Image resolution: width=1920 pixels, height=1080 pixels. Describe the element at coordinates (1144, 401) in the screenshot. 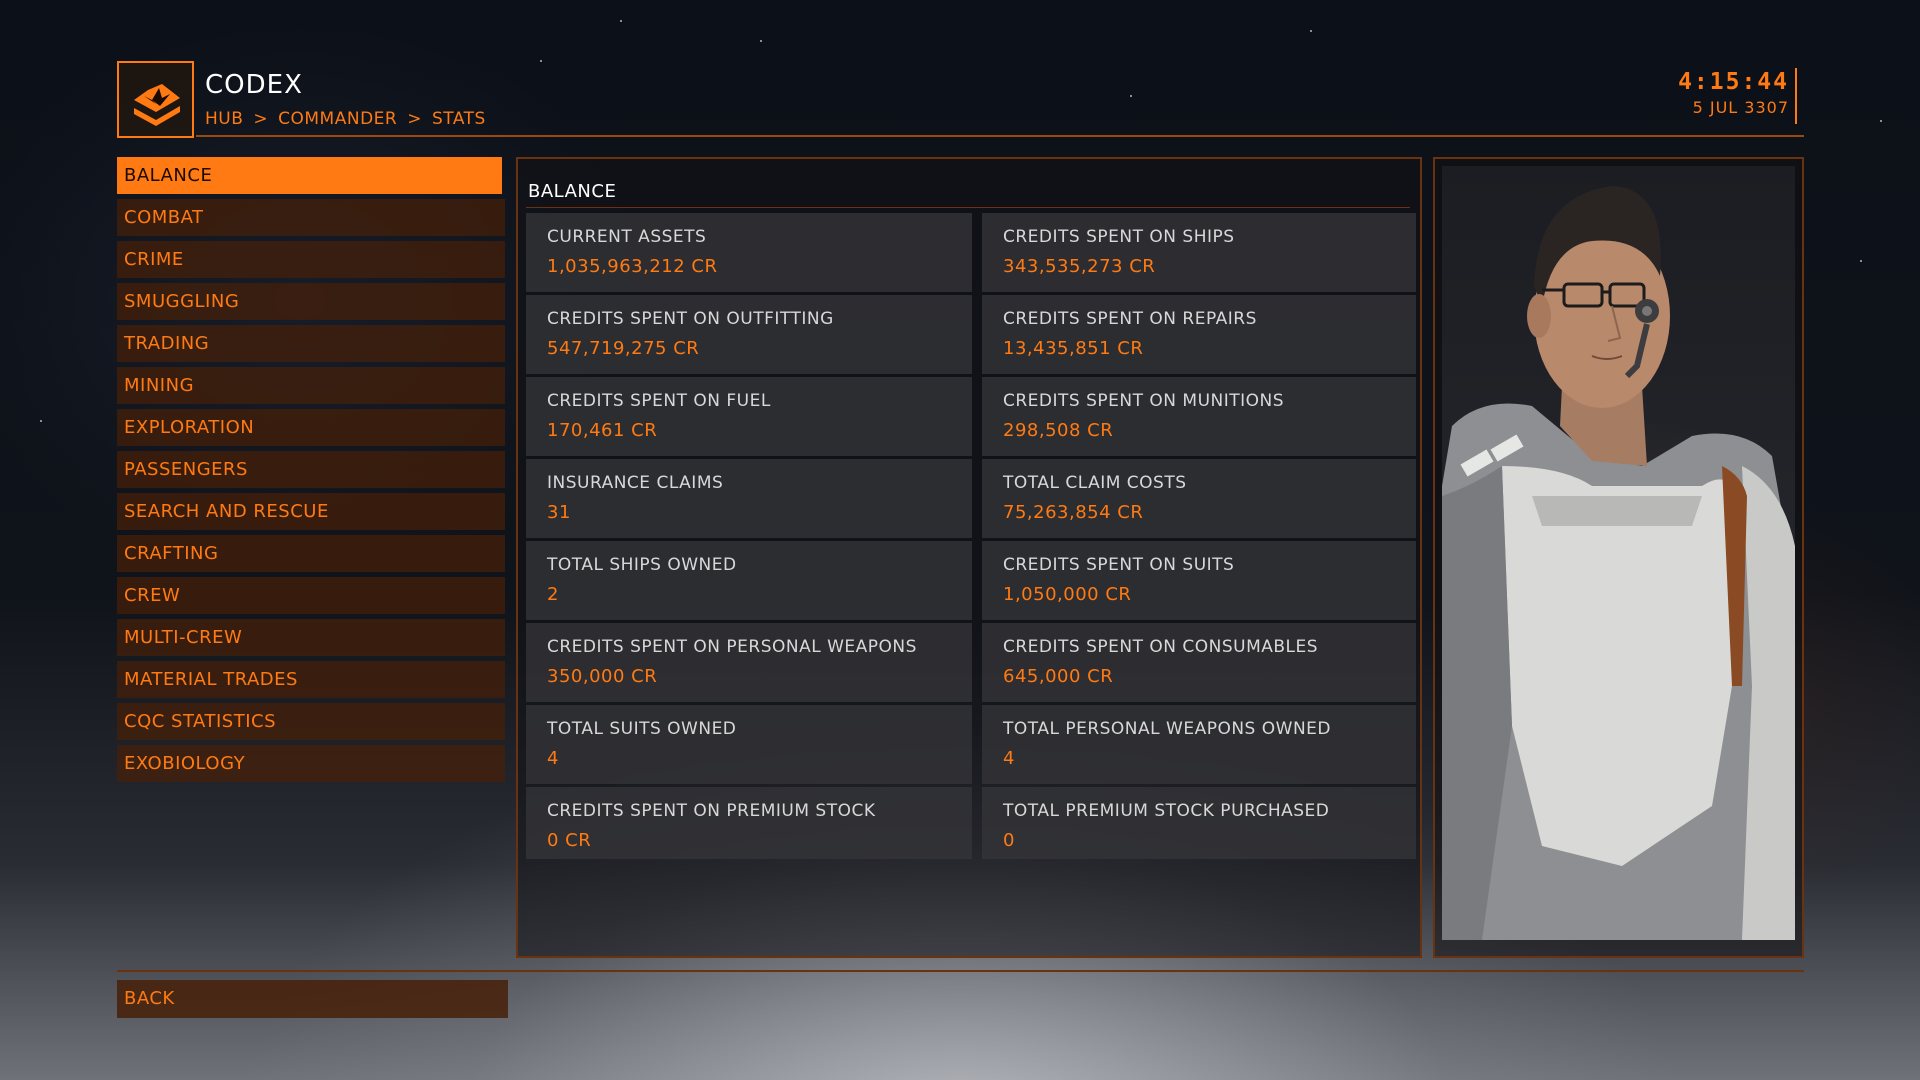

I see `stat-label: CREDITS SPENT ON MUNITIONS` at that location.